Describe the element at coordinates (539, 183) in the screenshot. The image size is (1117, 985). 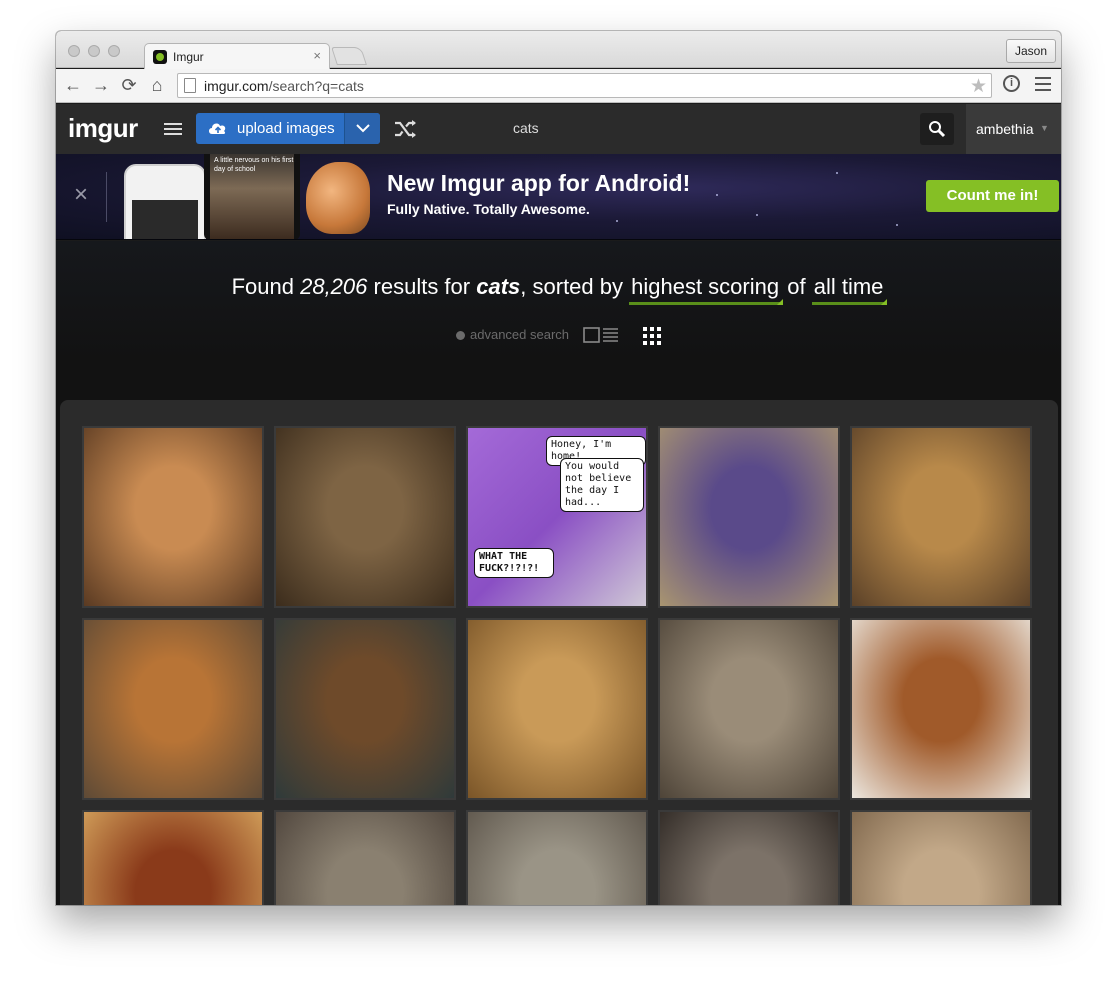
I see `banner-title: New Imgur app for Android!` at that location.